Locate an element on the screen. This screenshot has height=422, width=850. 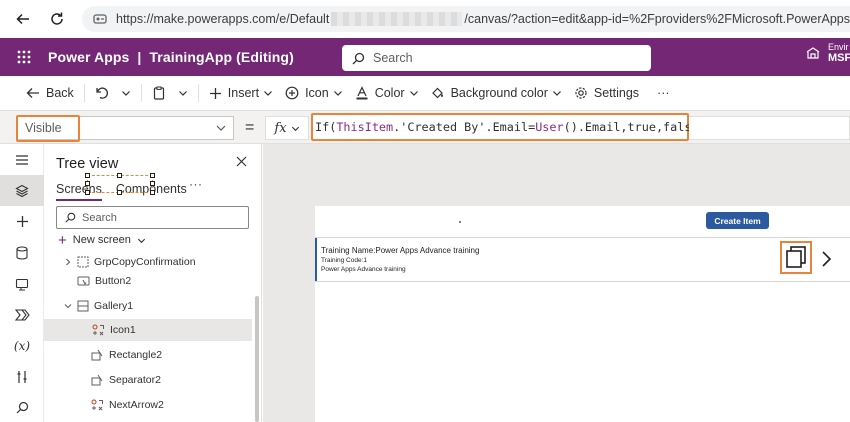
environment-org: MSF is located at coordinates (839, 58).